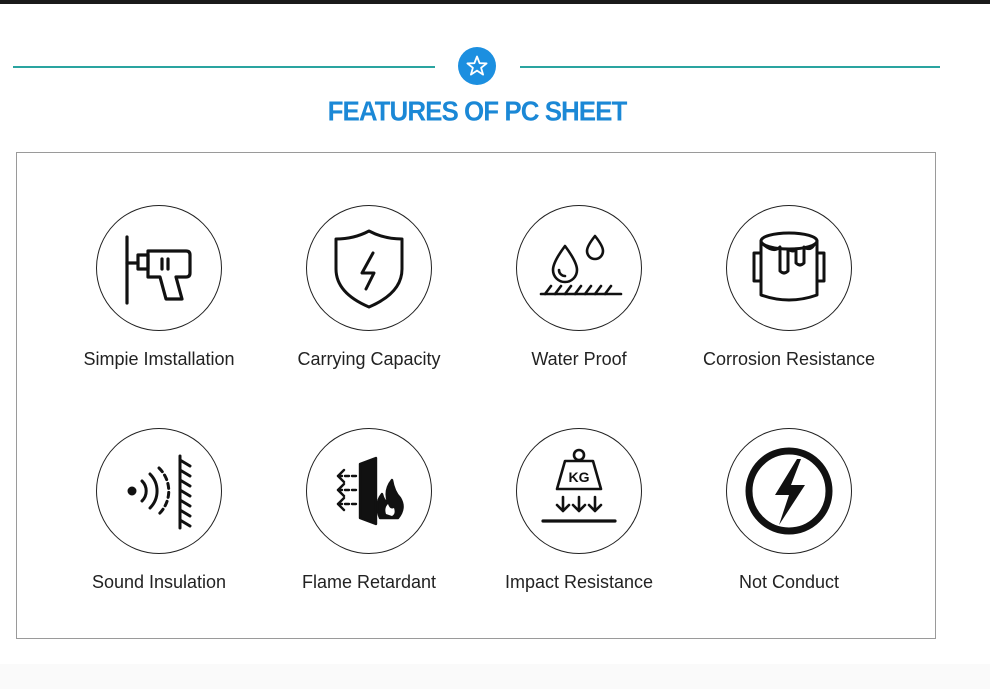 This screenshot has width=990, height=689. I want to click on feature-label: Sound Insulation, so click(159, 582).